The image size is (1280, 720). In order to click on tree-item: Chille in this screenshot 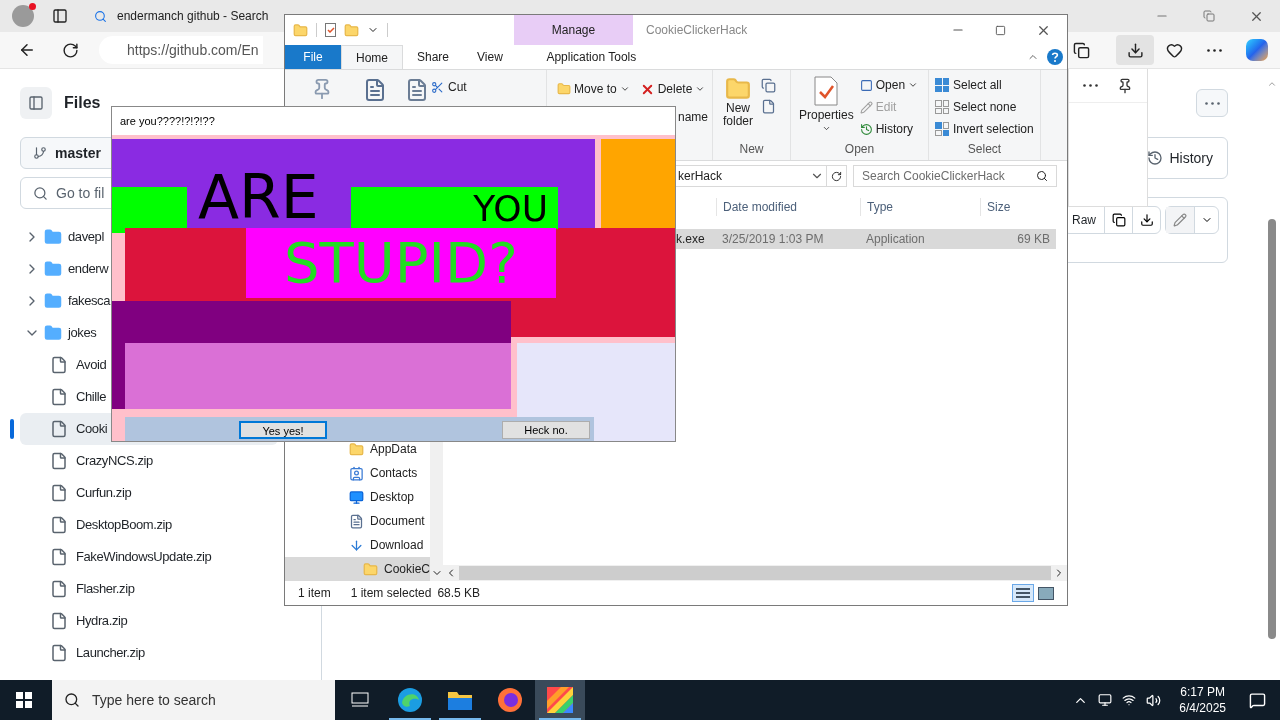, I will do `click(149, 397)`.